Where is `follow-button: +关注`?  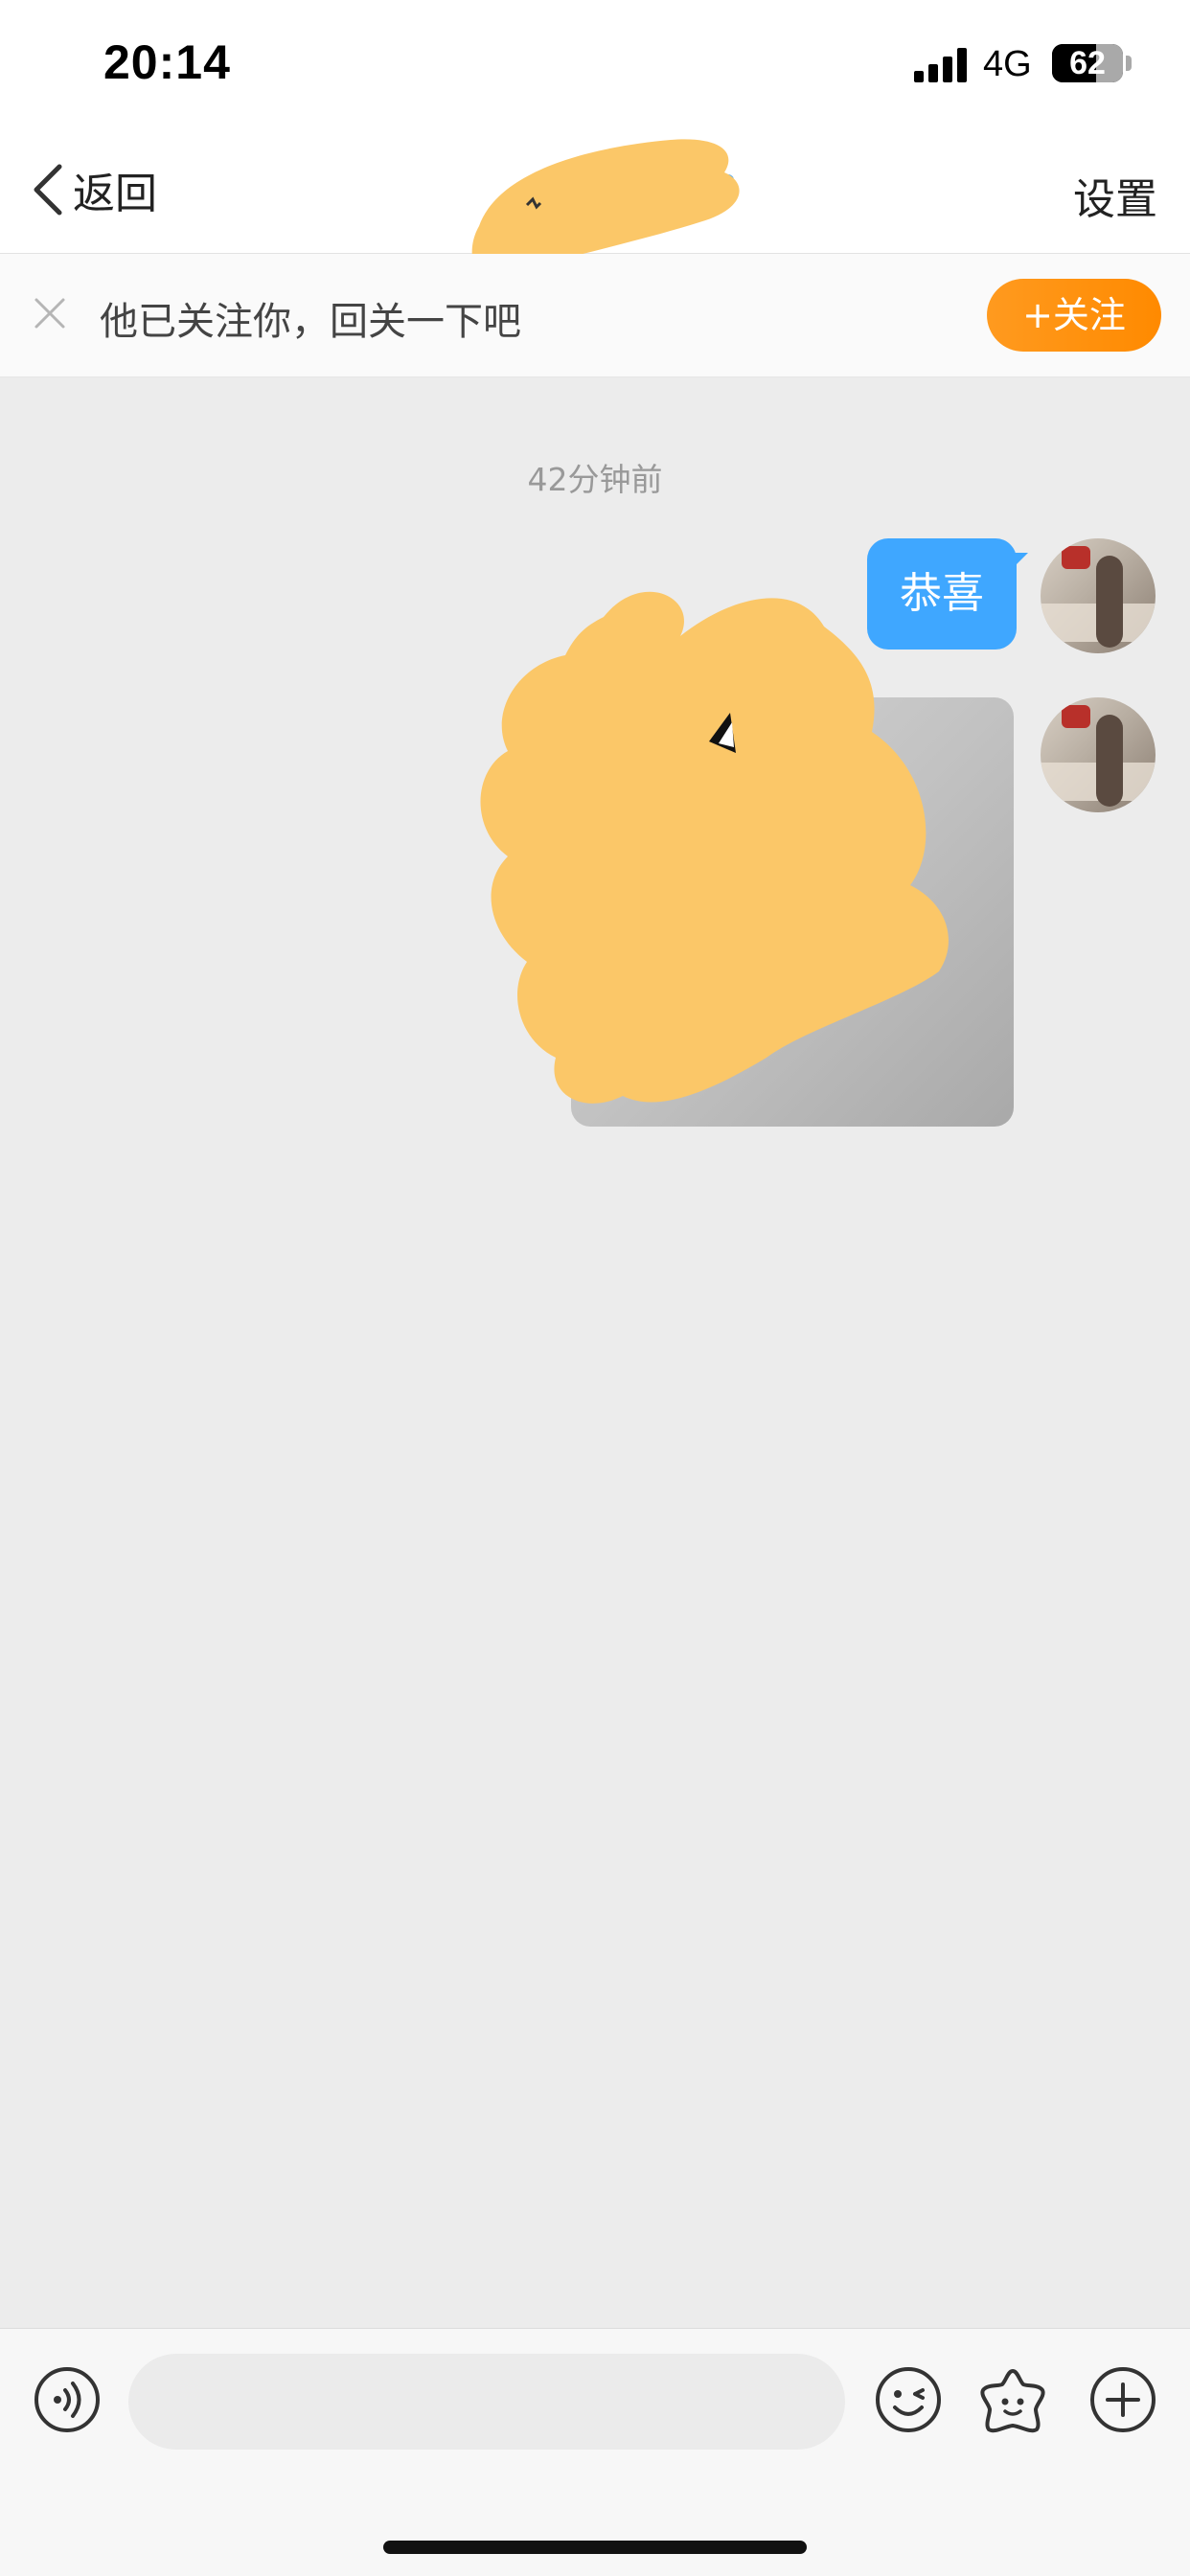
follow-button: +关注 is located at coordinates (1074, 315).